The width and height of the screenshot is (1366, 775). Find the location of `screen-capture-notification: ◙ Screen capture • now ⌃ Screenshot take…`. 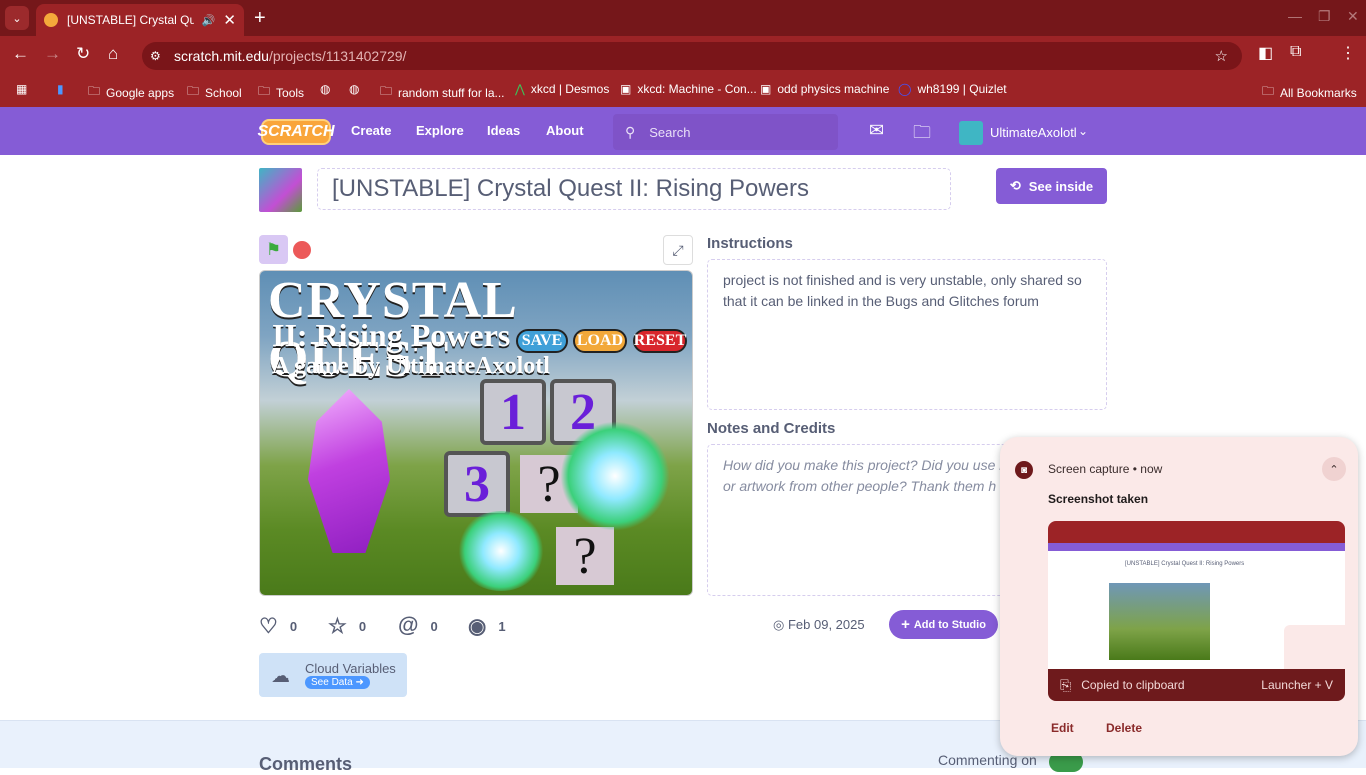

screen-capture-notification: ◙ Screen capture • now ⌃ Screenshot take… is located at coordinates (1179, 596).